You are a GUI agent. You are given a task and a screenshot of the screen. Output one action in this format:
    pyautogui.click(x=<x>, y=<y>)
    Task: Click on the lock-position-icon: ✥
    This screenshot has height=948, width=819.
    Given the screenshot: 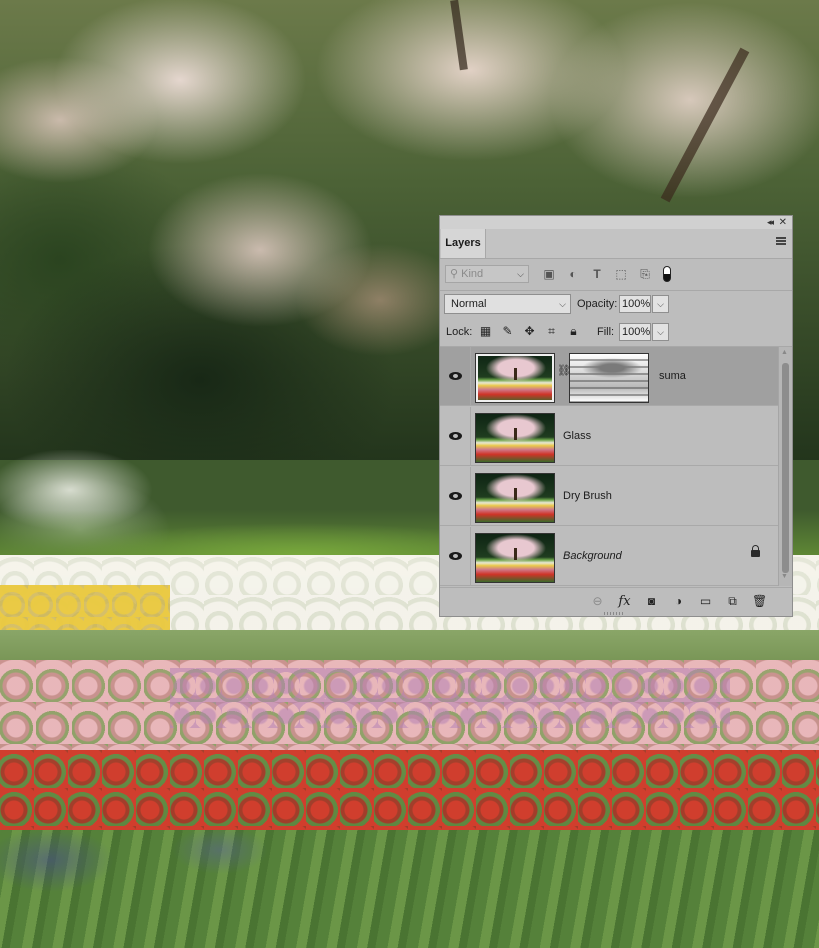 What is the action you would take?
    pyautogui.click(x=529, y=331)
    